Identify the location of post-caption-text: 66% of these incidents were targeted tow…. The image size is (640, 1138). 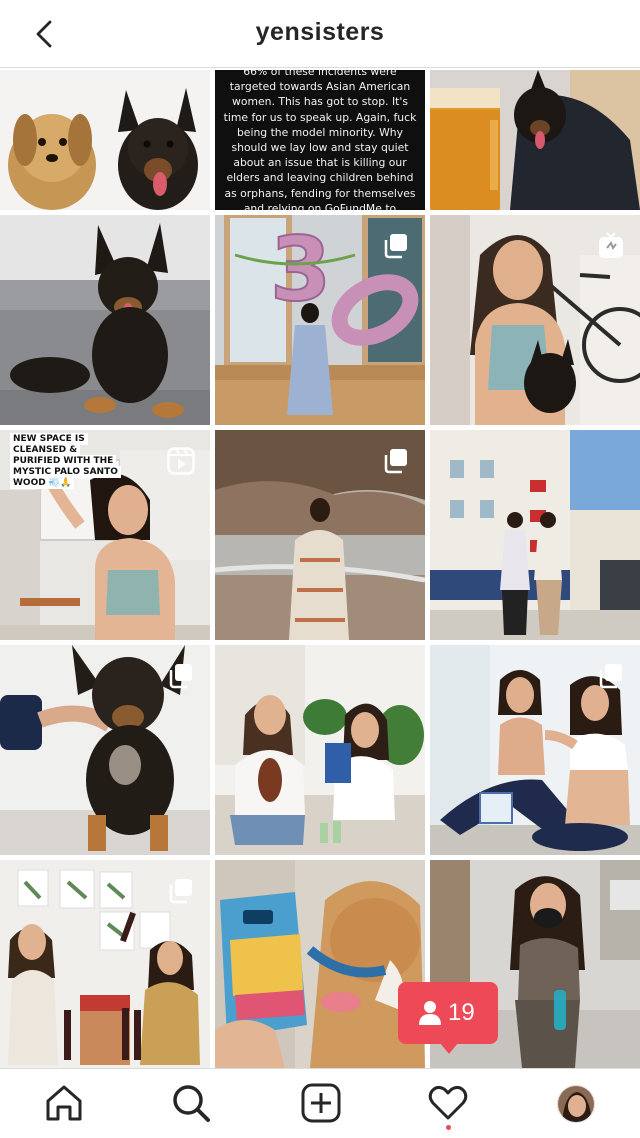
(320, 140).